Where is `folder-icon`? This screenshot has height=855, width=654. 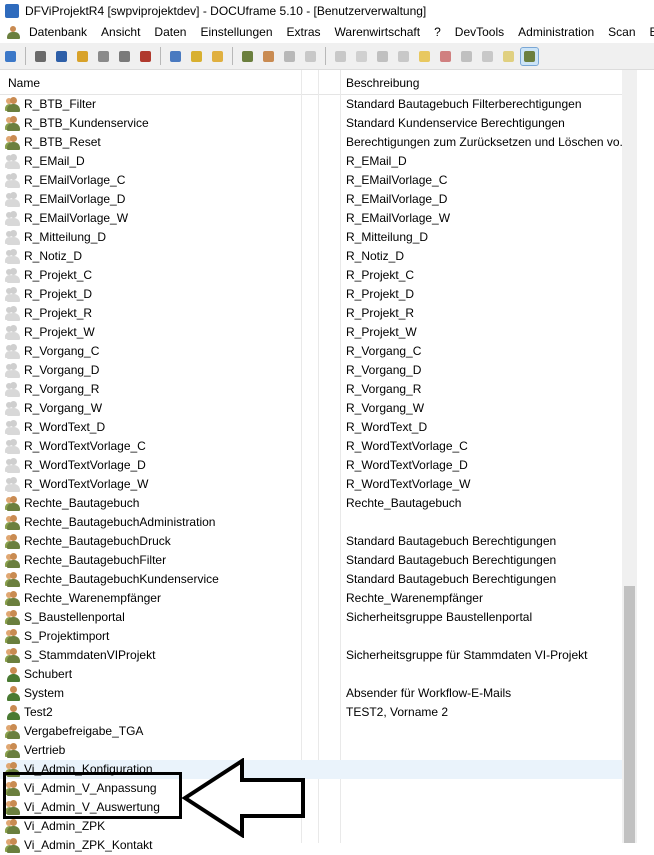
folder-icon is located at coordinates (82, 56).